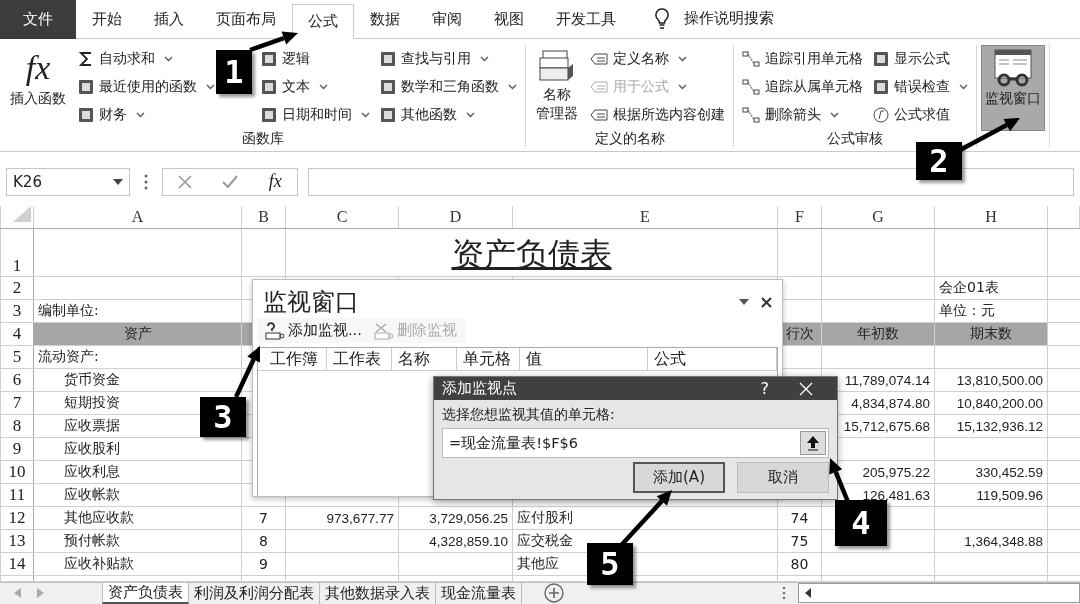 The width and height of the screenshot is (1080, 604). Describe the element at coordinates (531, 253) in the screenshot. I see `sheet-title: 资产负债表` at that location.